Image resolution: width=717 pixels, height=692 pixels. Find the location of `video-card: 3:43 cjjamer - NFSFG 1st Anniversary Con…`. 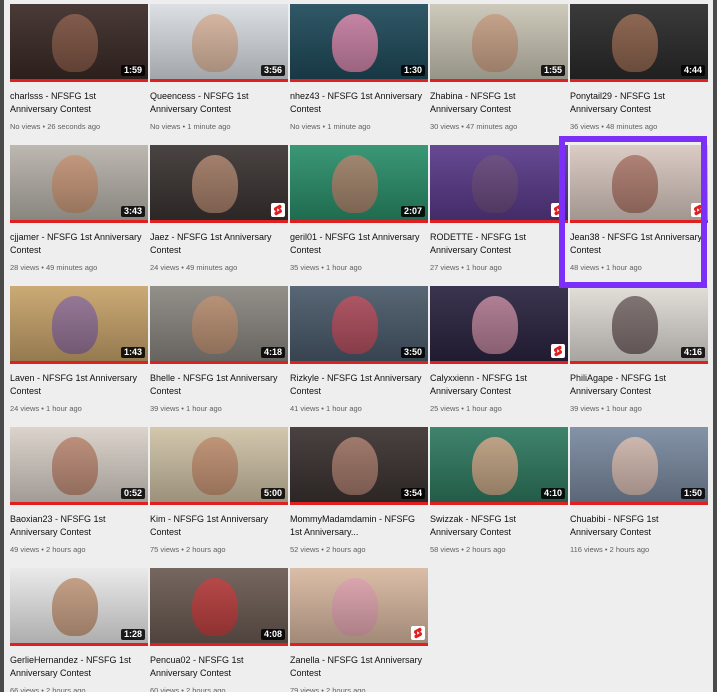

video-card: 3:43 cjjamer - NFSFG 1st Anniversary Con… is located at coordinates (79, 215).